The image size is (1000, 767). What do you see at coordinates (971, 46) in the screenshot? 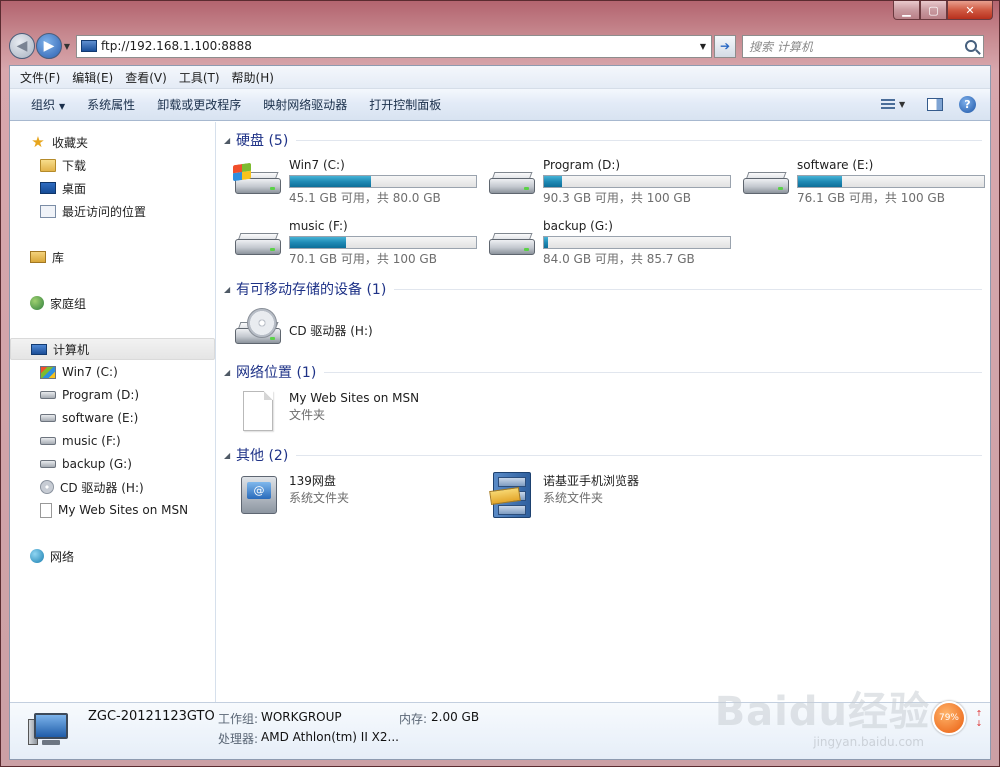
I see `search-icon` at bounding box center [971, 46].